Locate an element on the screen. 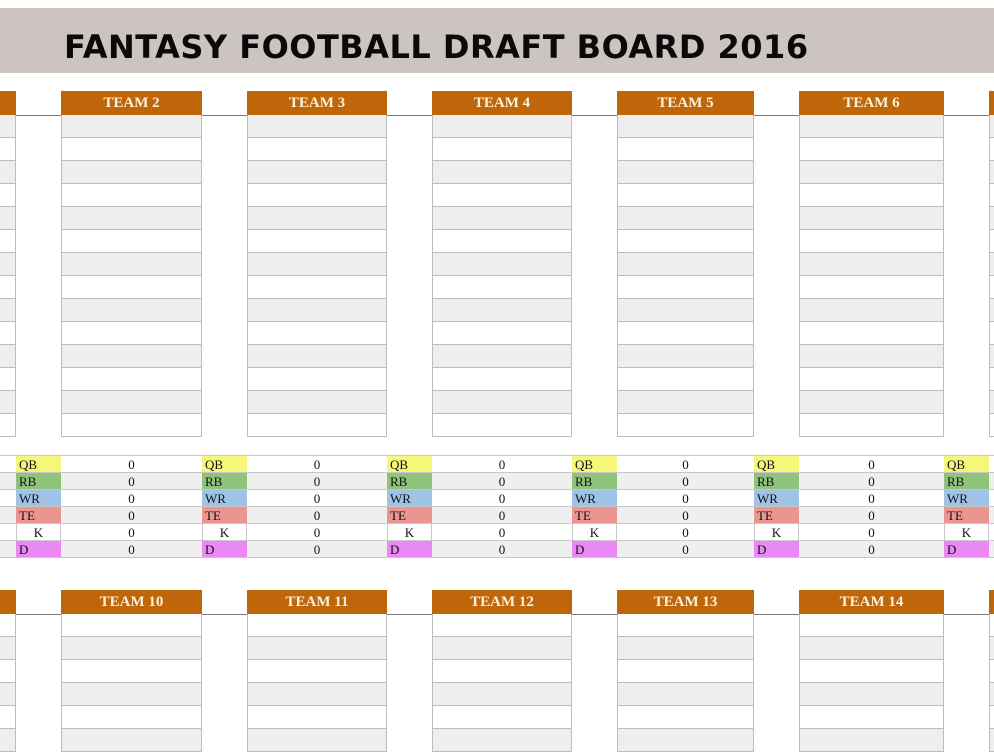  team-header: TEAM 9 is located at coordinates (8, 602).